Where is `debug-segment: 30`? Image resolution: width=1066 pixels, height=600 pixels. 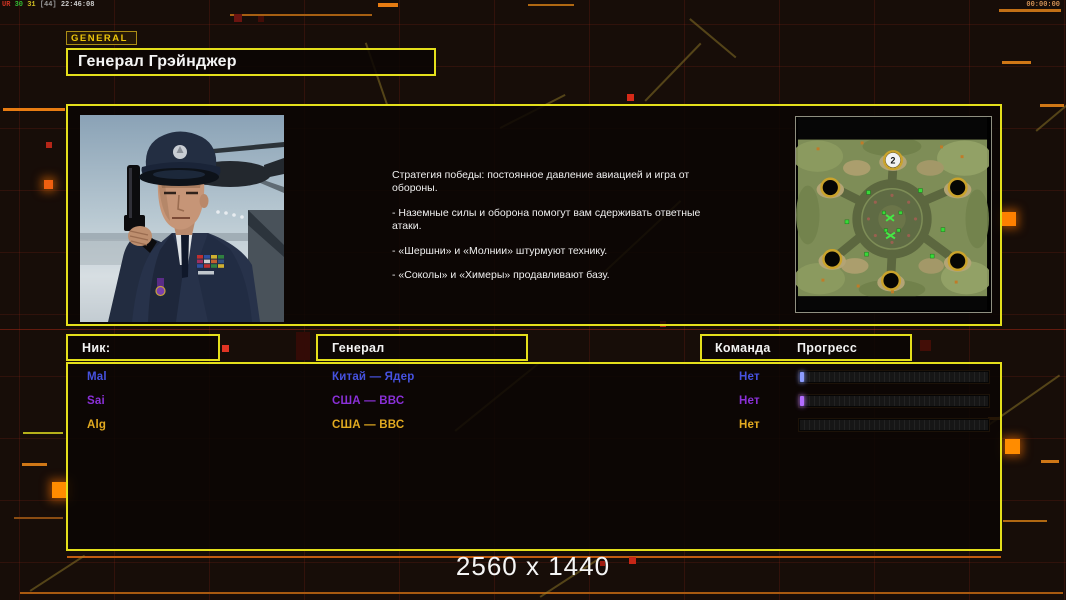
debug-segment: 30 is located at coordinates (19, 5).